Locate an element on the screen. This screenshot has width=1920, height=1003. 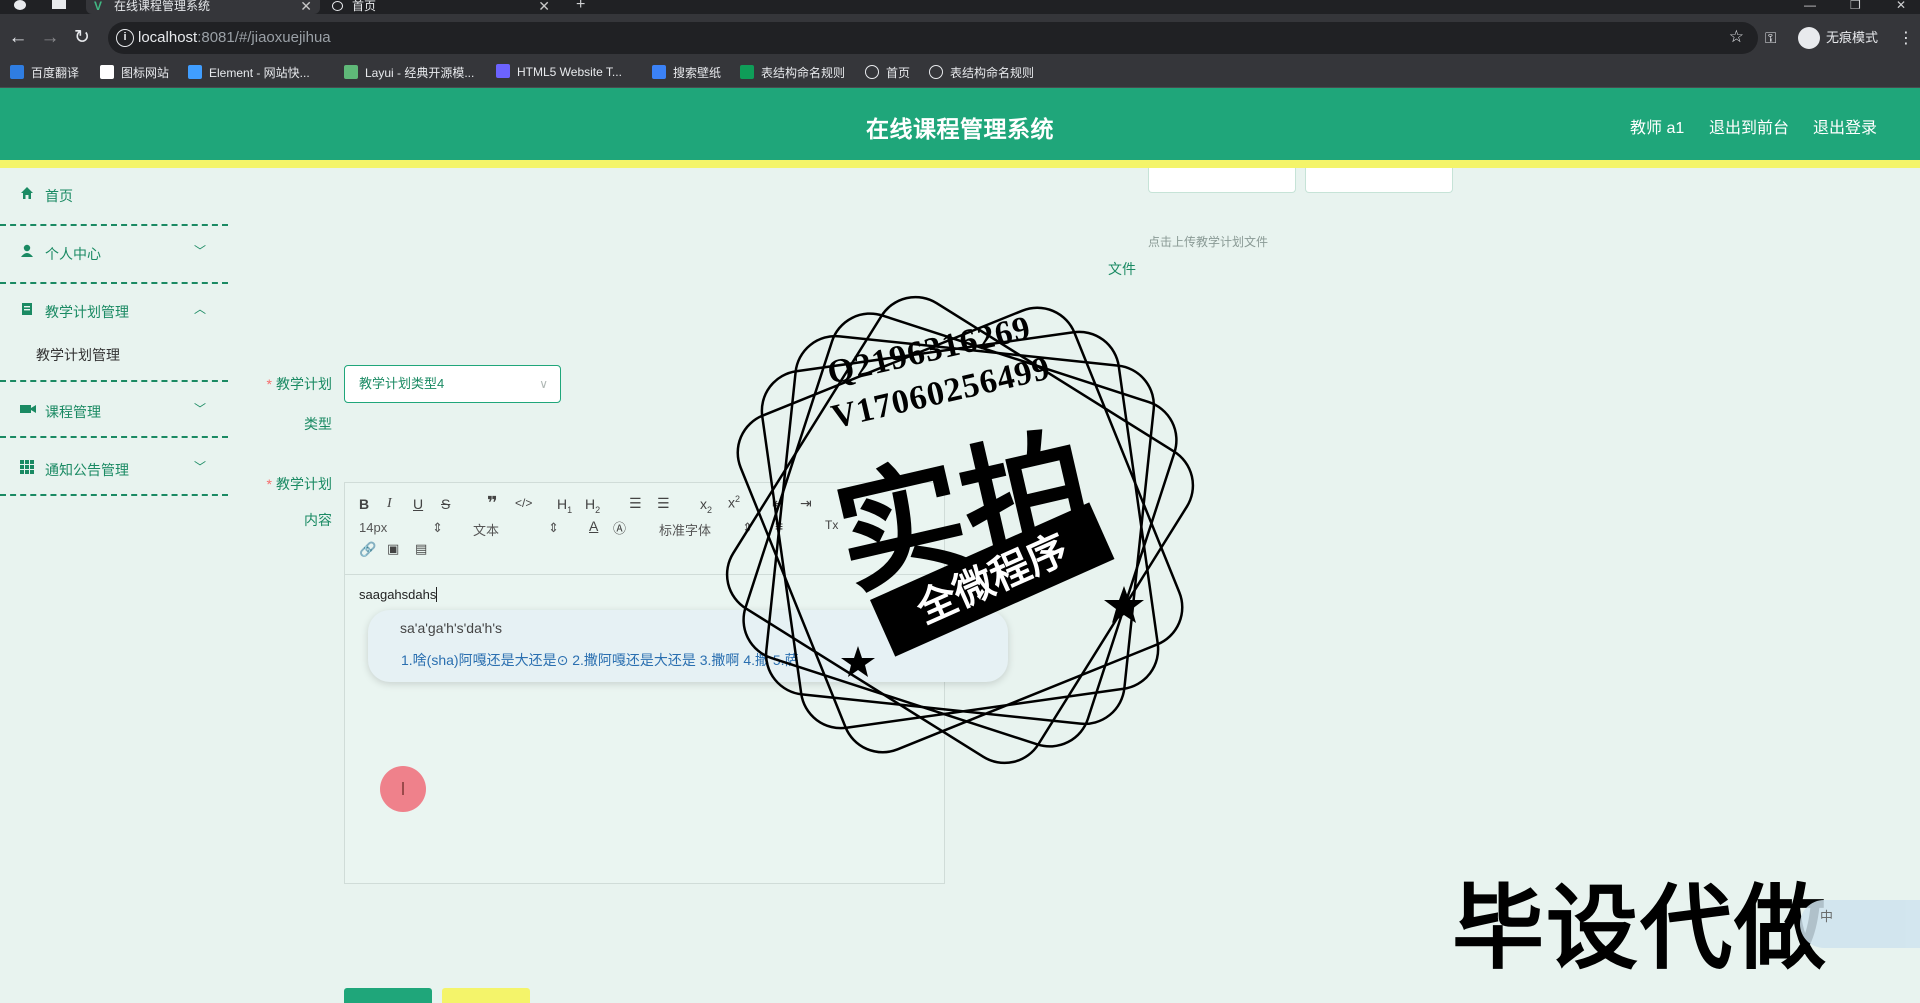
sidebar-item-label: 教学计划管理 is located at coordinates (87, 312).